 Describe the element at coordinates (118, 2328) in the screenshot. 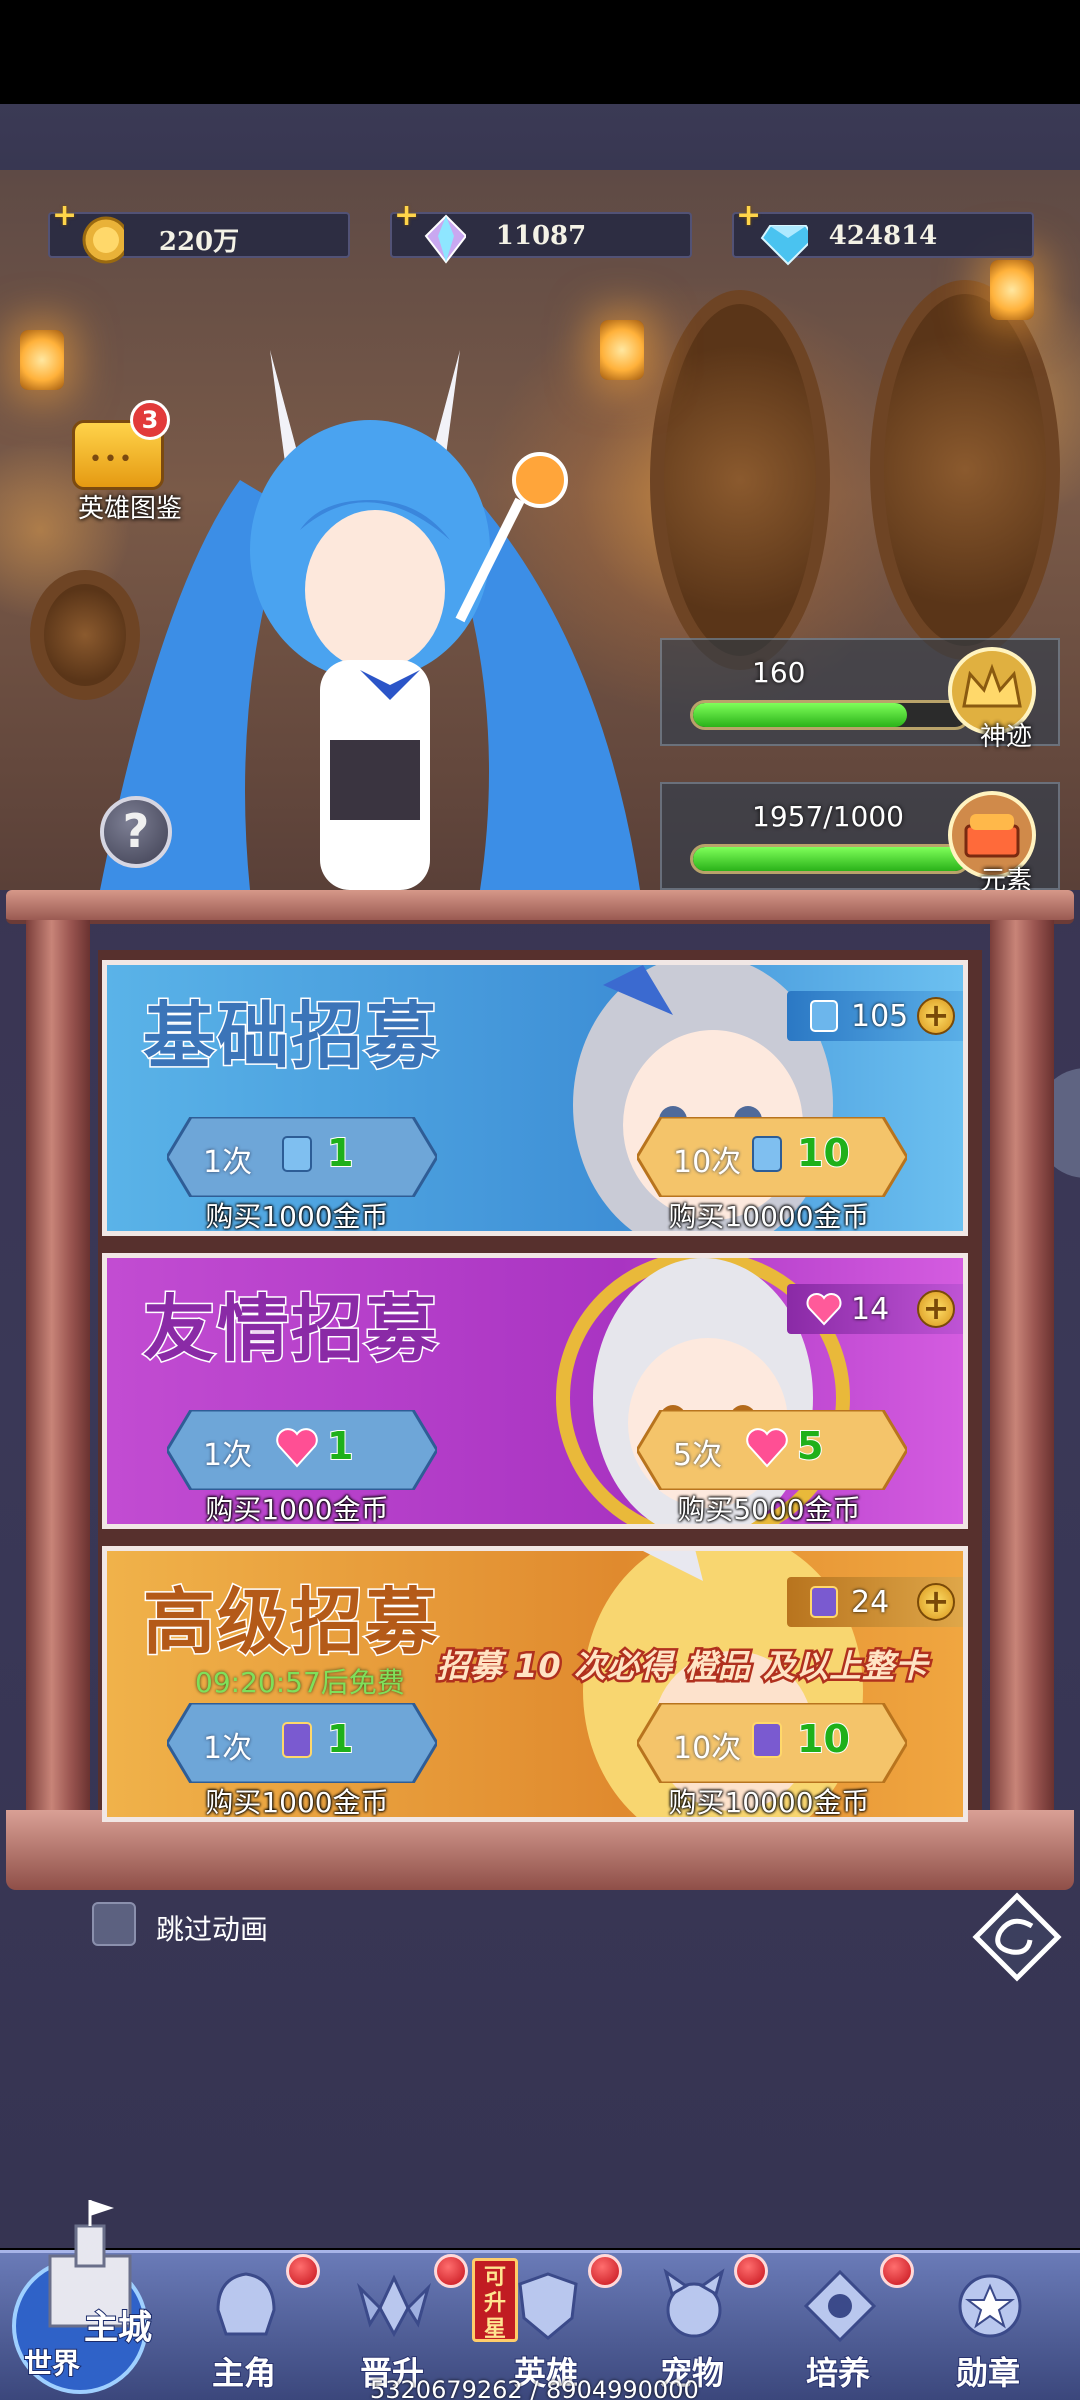

I see `main-city-label: 主城` at that location.